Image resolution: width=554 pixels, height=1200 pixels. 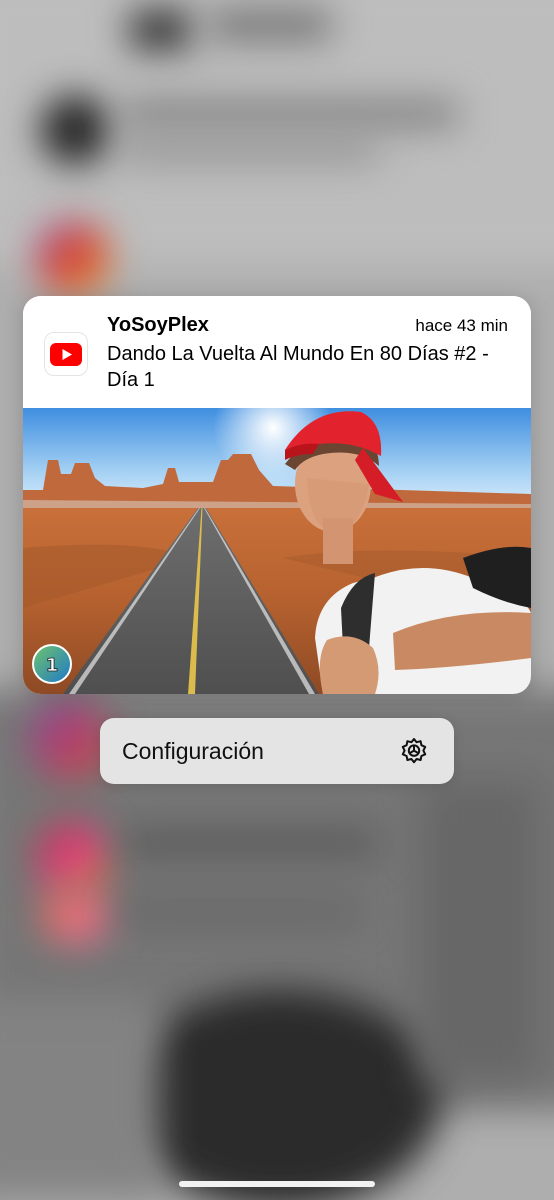 I want to click on gear-icon, so click(x=414, y=751).